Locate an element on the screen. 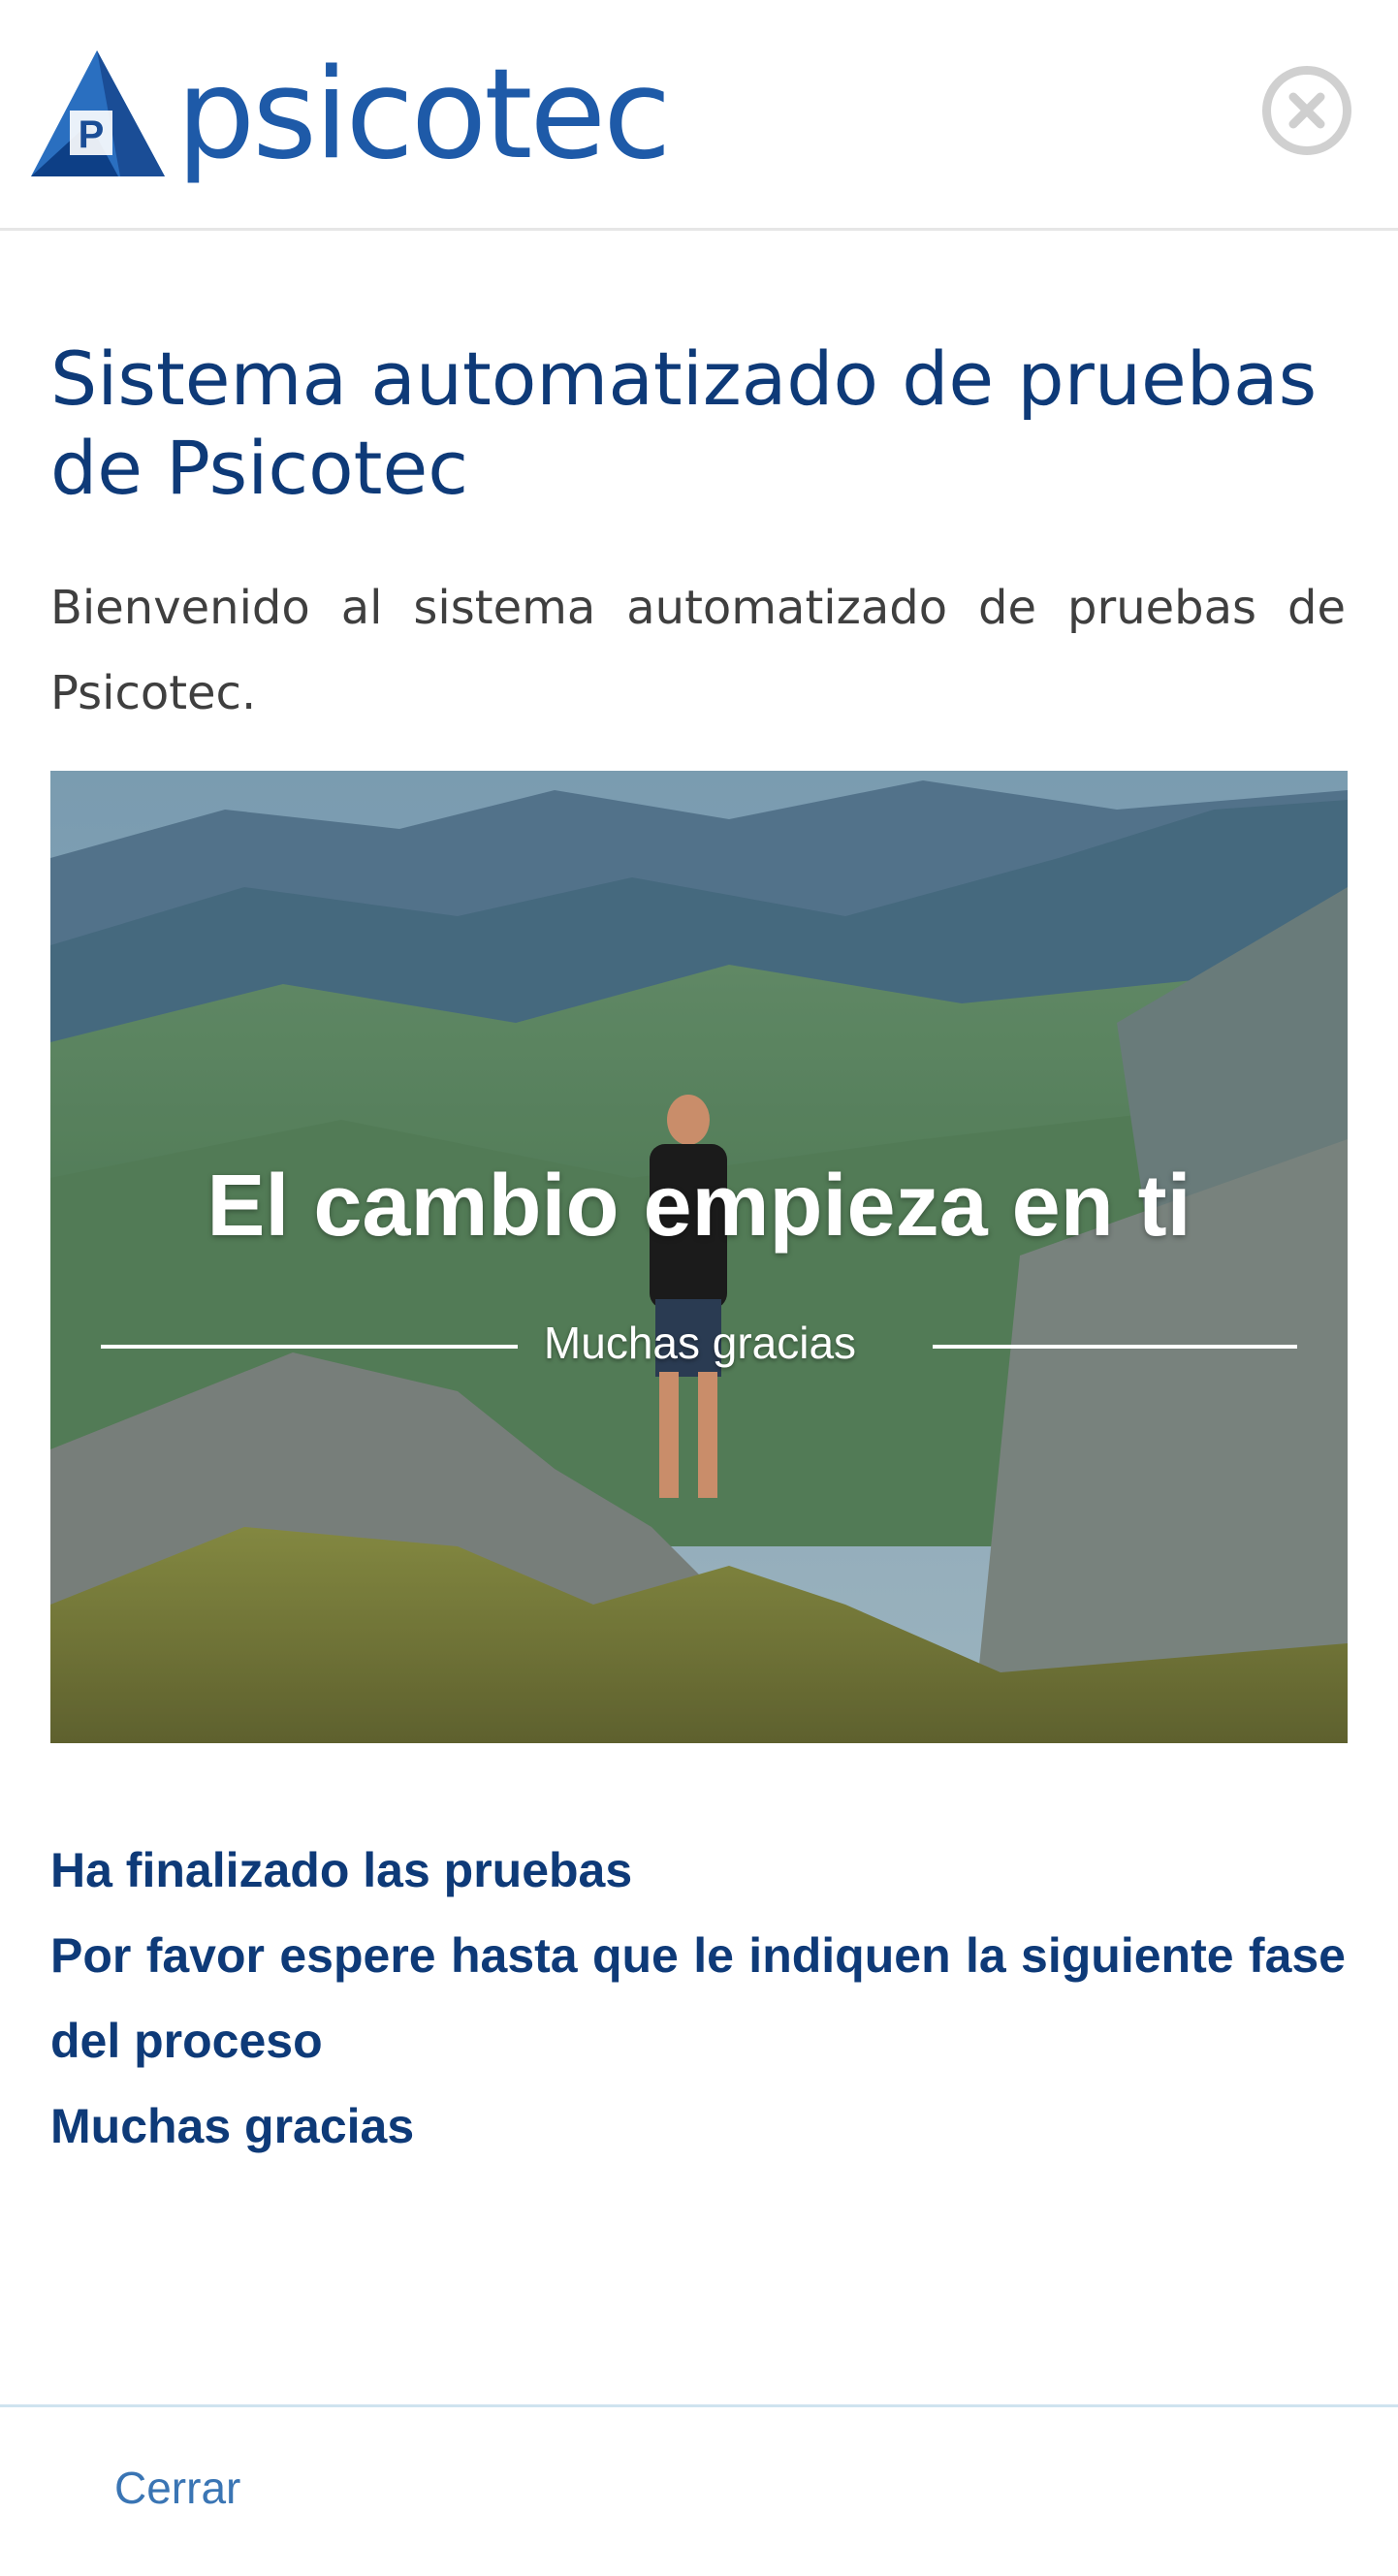 The image size is (1398, 2576). close-icon is located at coordinates (1306, 110).